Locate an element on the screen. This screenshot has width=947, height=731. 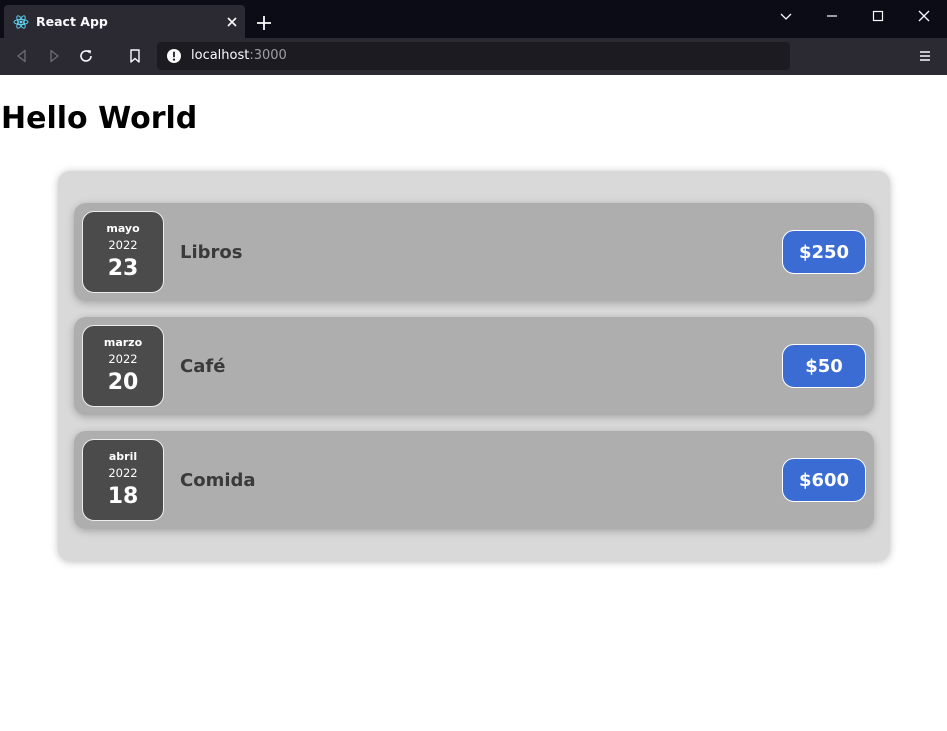
list-tabs-icon is located at coordinates (786, 16).